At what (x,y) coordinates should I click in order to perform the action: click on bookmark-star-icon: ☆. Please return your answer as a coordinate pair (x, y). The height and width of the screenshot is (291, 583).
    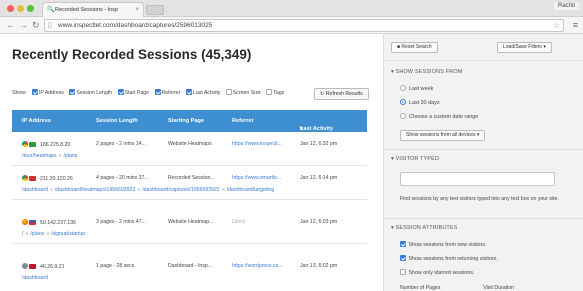
    Looking at the image, I should click on (556, 25).